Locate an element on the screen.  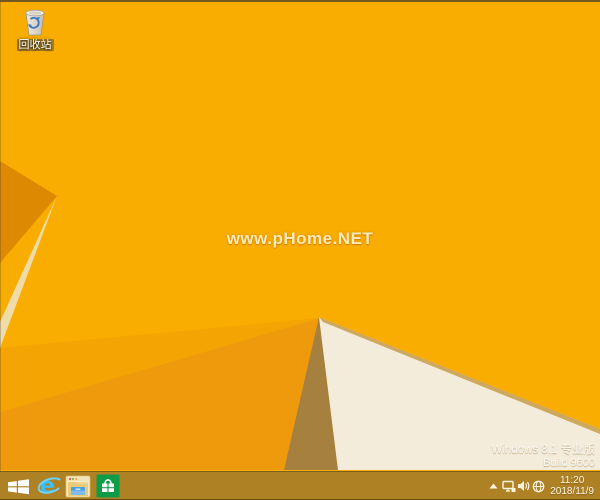
recycle-bin-glyph is located at coordinates (35, 22).